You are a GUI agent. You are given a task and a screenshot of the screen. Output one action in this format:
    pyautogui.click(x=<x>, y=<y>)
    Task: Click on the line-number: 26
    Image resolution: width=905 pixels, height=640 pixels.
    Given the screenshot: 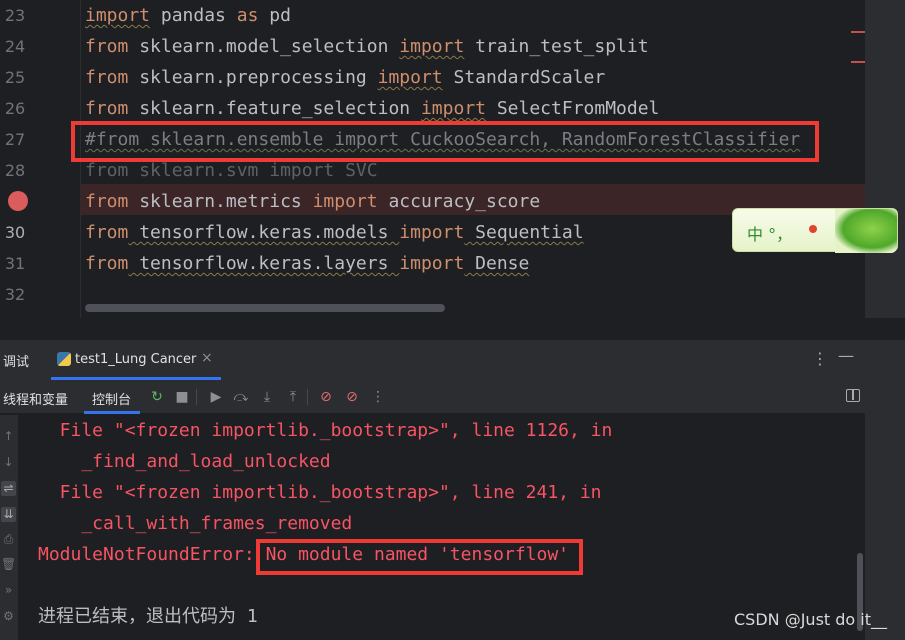 What is the action you would take?
    pyautogui.click(x=15, y=108)
    